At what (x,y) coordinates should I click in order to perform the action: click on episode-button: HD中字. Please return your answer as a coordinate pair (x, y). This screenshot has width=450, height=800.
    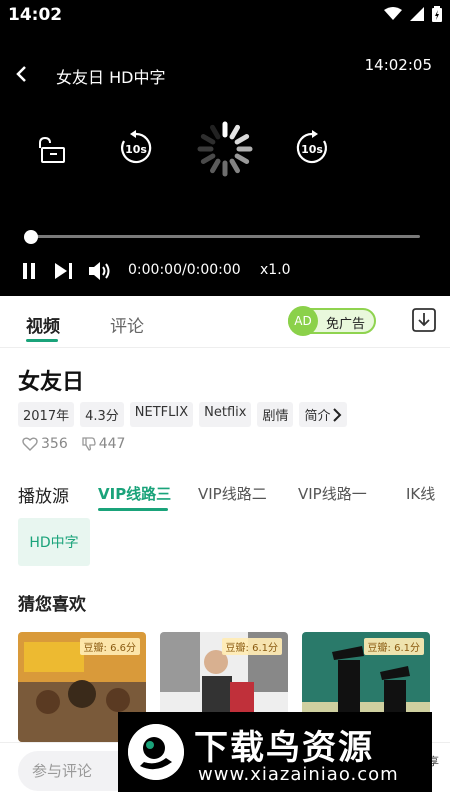
    Looking at the image, I should click on (54, 542).